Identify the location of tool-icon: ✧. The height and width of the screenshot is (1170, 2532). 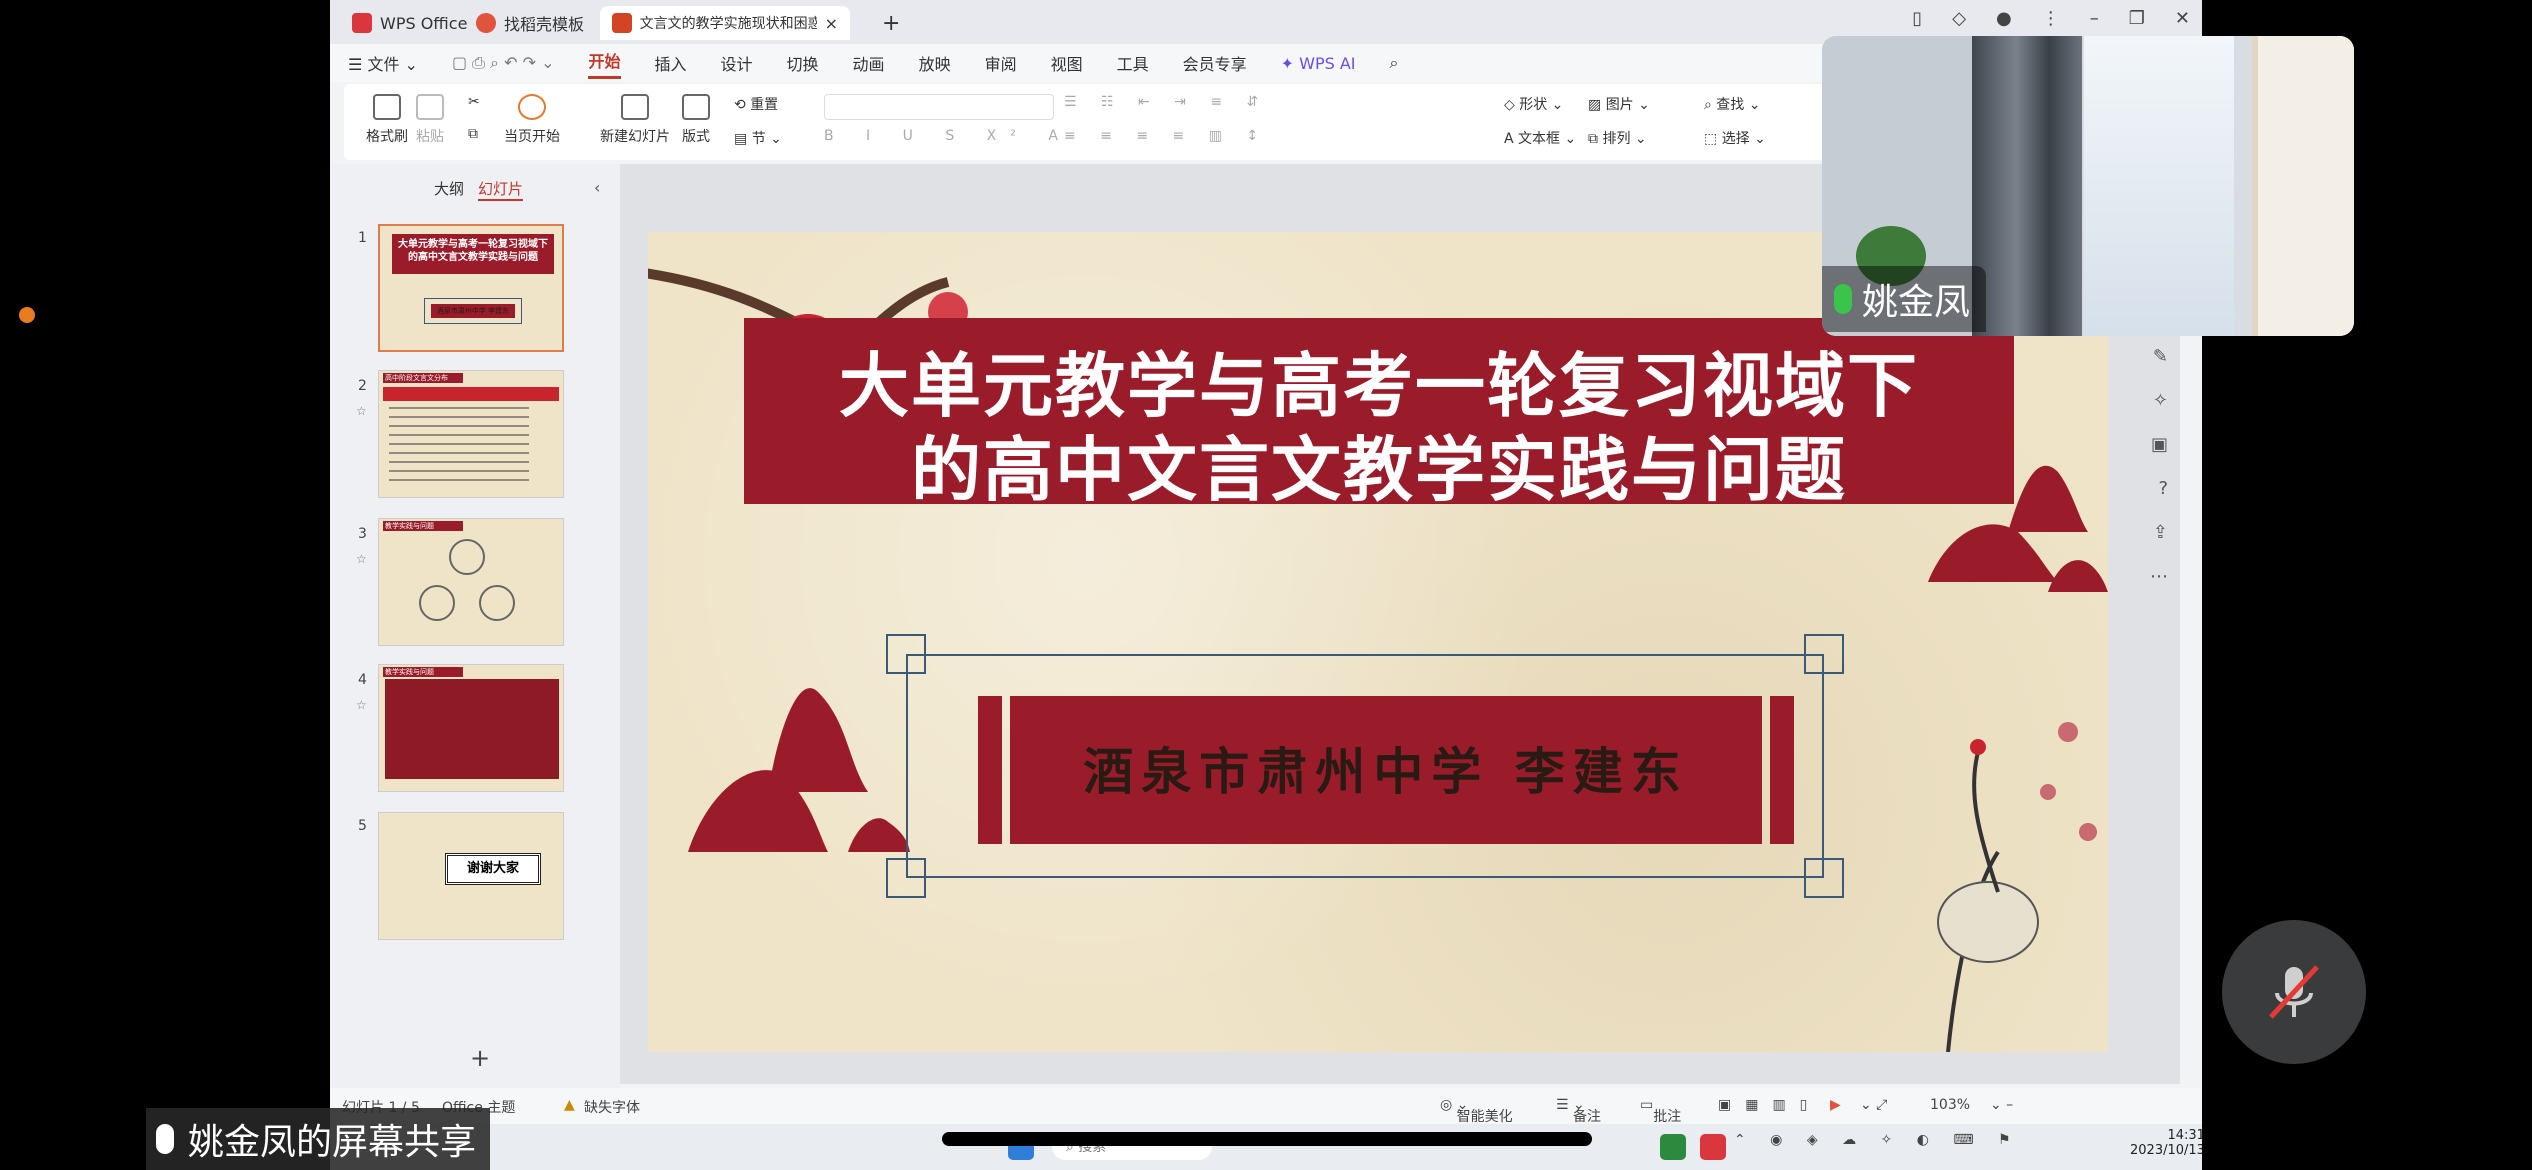
(2160, 400).